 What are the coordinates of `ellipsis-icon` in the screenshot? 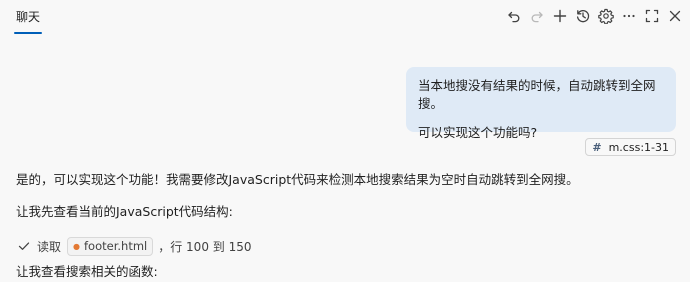 It's located at (629, 16).